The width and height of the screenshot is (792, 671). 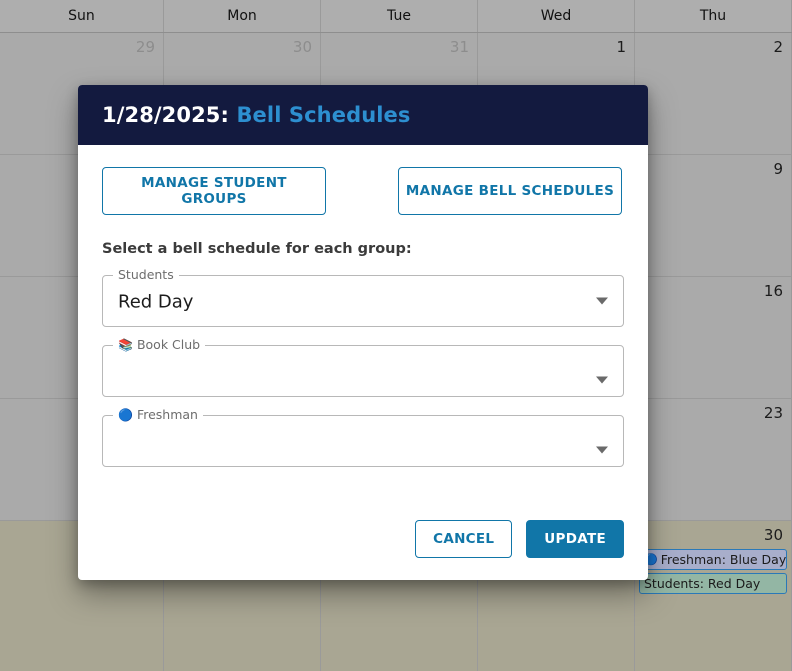 What do you see at coordinates (459, 47) in the screenshot?
I see `calendar-day-number: 31` at bounding box center [459, 47].